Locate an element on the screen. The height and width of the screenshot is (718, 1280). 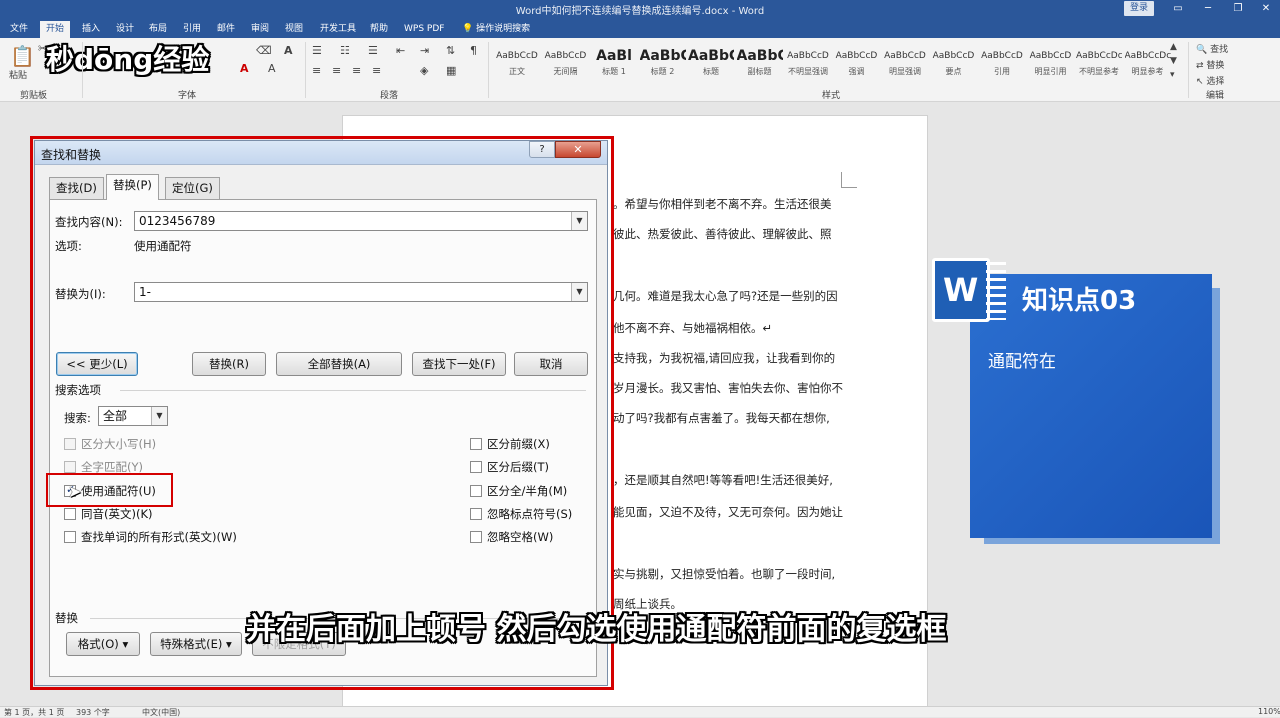
special-button: 特殊格式(E) ▾ is located at coordinates (196, 644).